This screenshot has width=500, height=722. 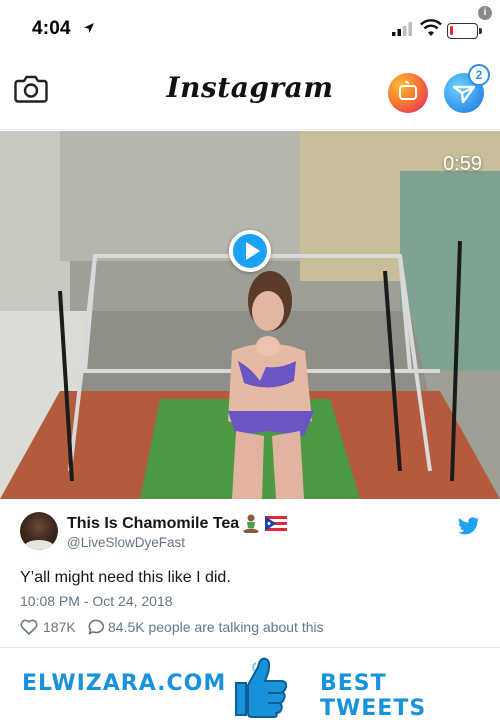 What do you see at coordinates (276, 523) in the screenshot?
I see `puerto-rico-flag-icon` at bounding box center [276, 523].